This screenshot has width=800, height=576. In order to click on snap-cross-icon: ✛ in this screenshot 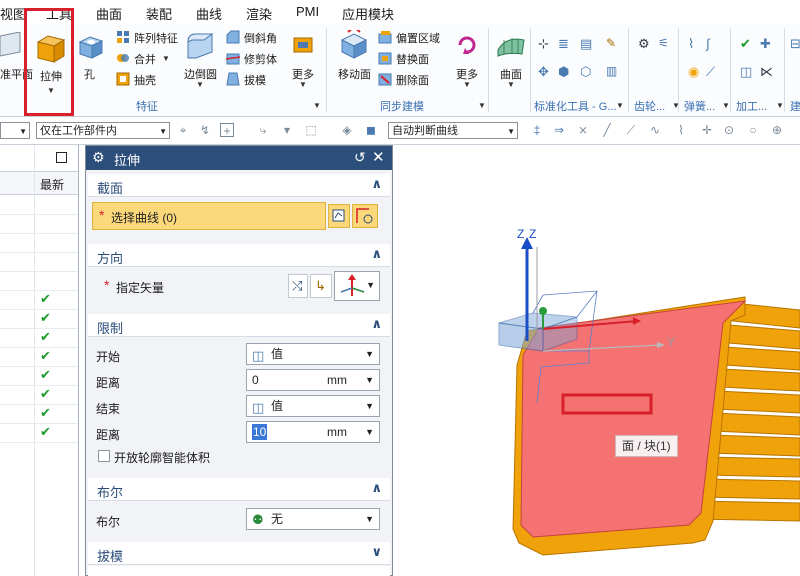, I will do `click(707, 130)`.